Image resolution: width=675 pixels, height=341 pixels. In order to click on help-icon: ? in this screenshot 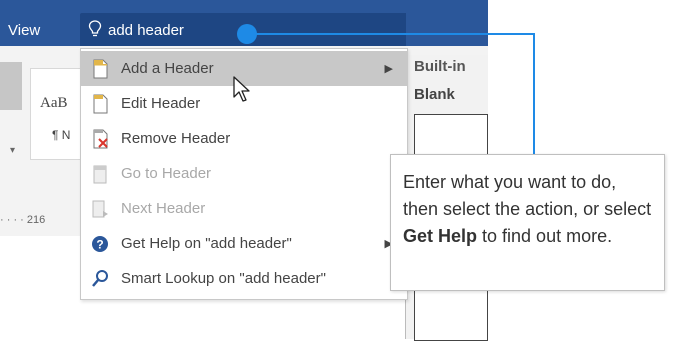, I will do `click(100, 244)`.